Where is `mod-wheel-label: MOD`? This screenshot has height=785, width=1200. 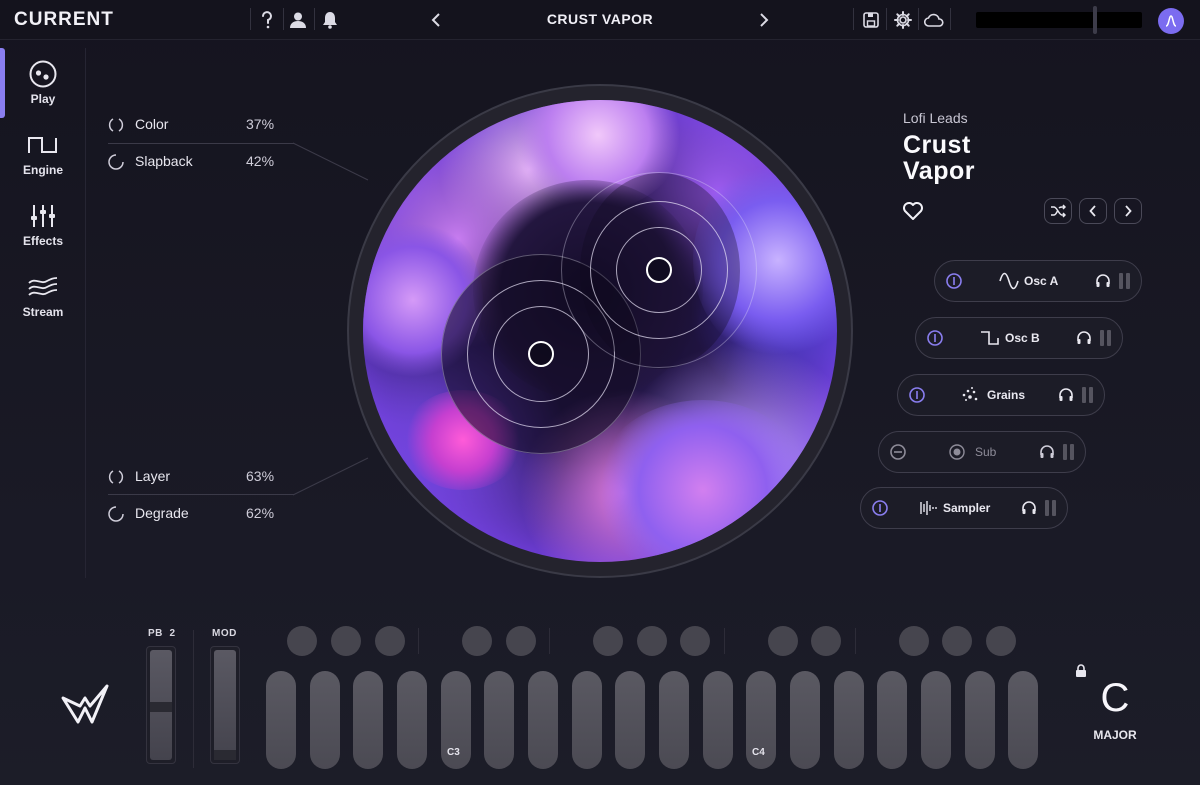
mod-wheel-label: MOD is located at coordinates (224, 633).